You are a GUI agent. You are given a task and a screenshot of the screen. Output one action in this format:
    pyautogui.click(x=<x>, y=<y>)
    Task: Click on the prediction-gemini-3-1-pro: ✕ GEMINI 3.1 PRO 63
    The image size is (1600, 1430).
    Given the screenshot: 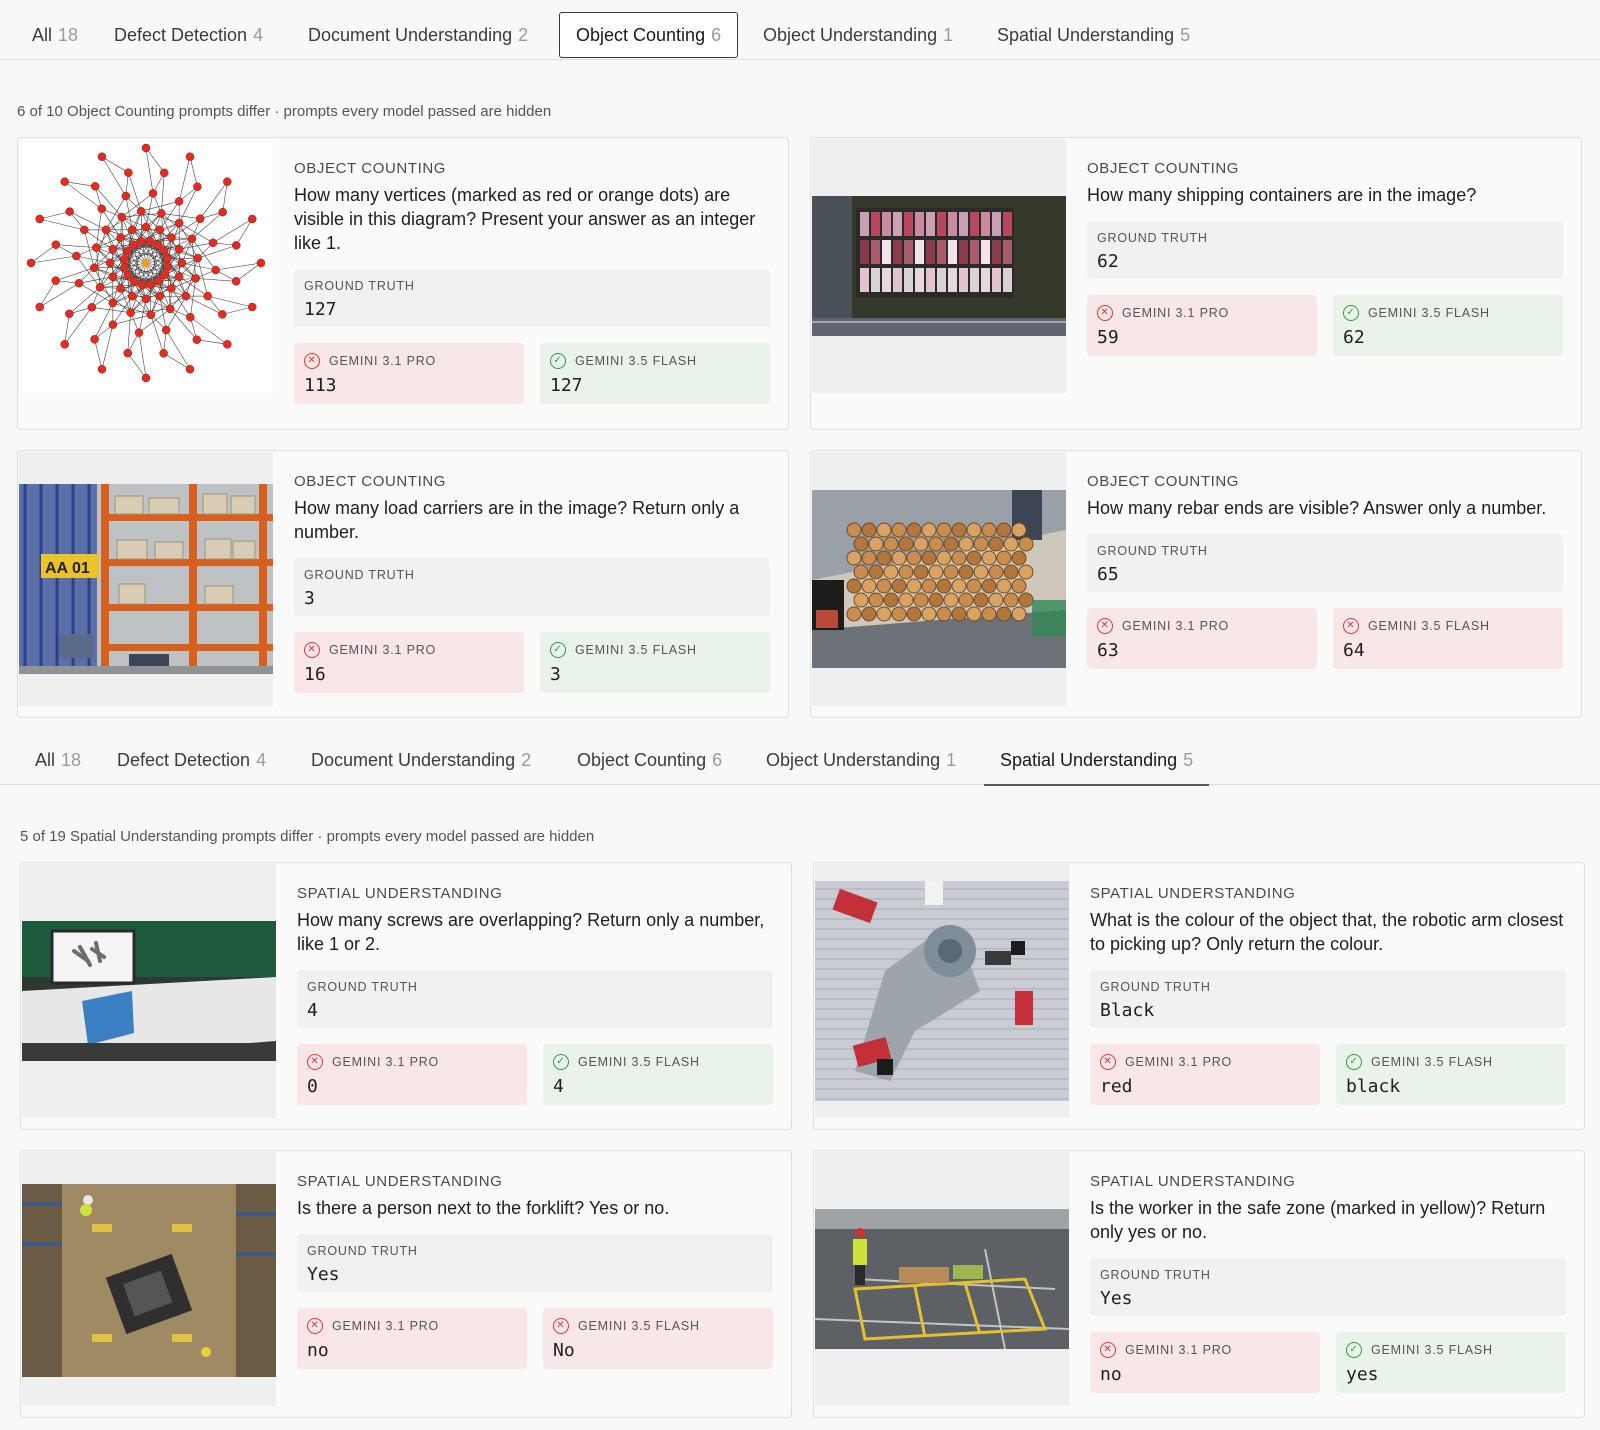 What is the action you would take?
    pyautogui.click(x=1202, y=638)
    